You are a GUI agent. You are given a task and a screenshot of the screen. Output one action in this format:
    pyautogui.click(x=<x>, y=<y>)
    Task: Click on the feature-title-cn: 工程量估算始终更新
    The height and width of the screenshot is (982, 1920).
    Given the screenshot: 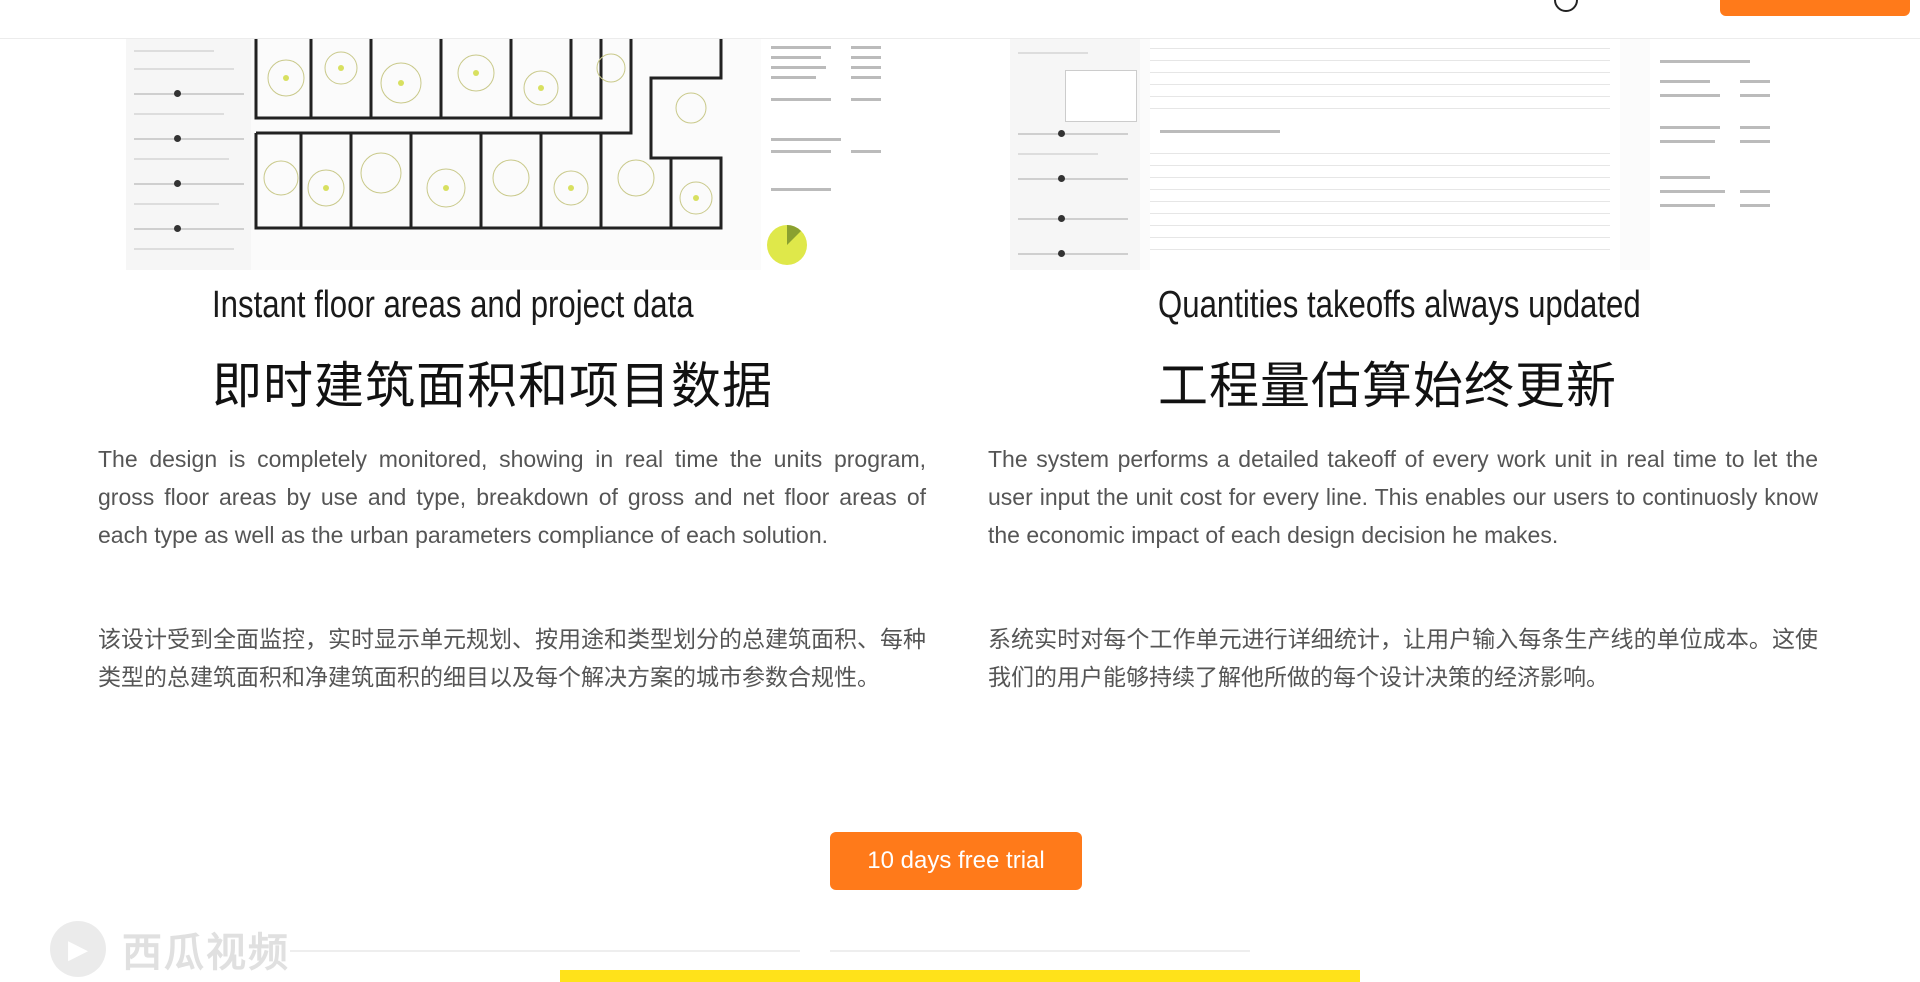 What is the action you would take?
    pyautogui.click(x=1387, y=386)
    